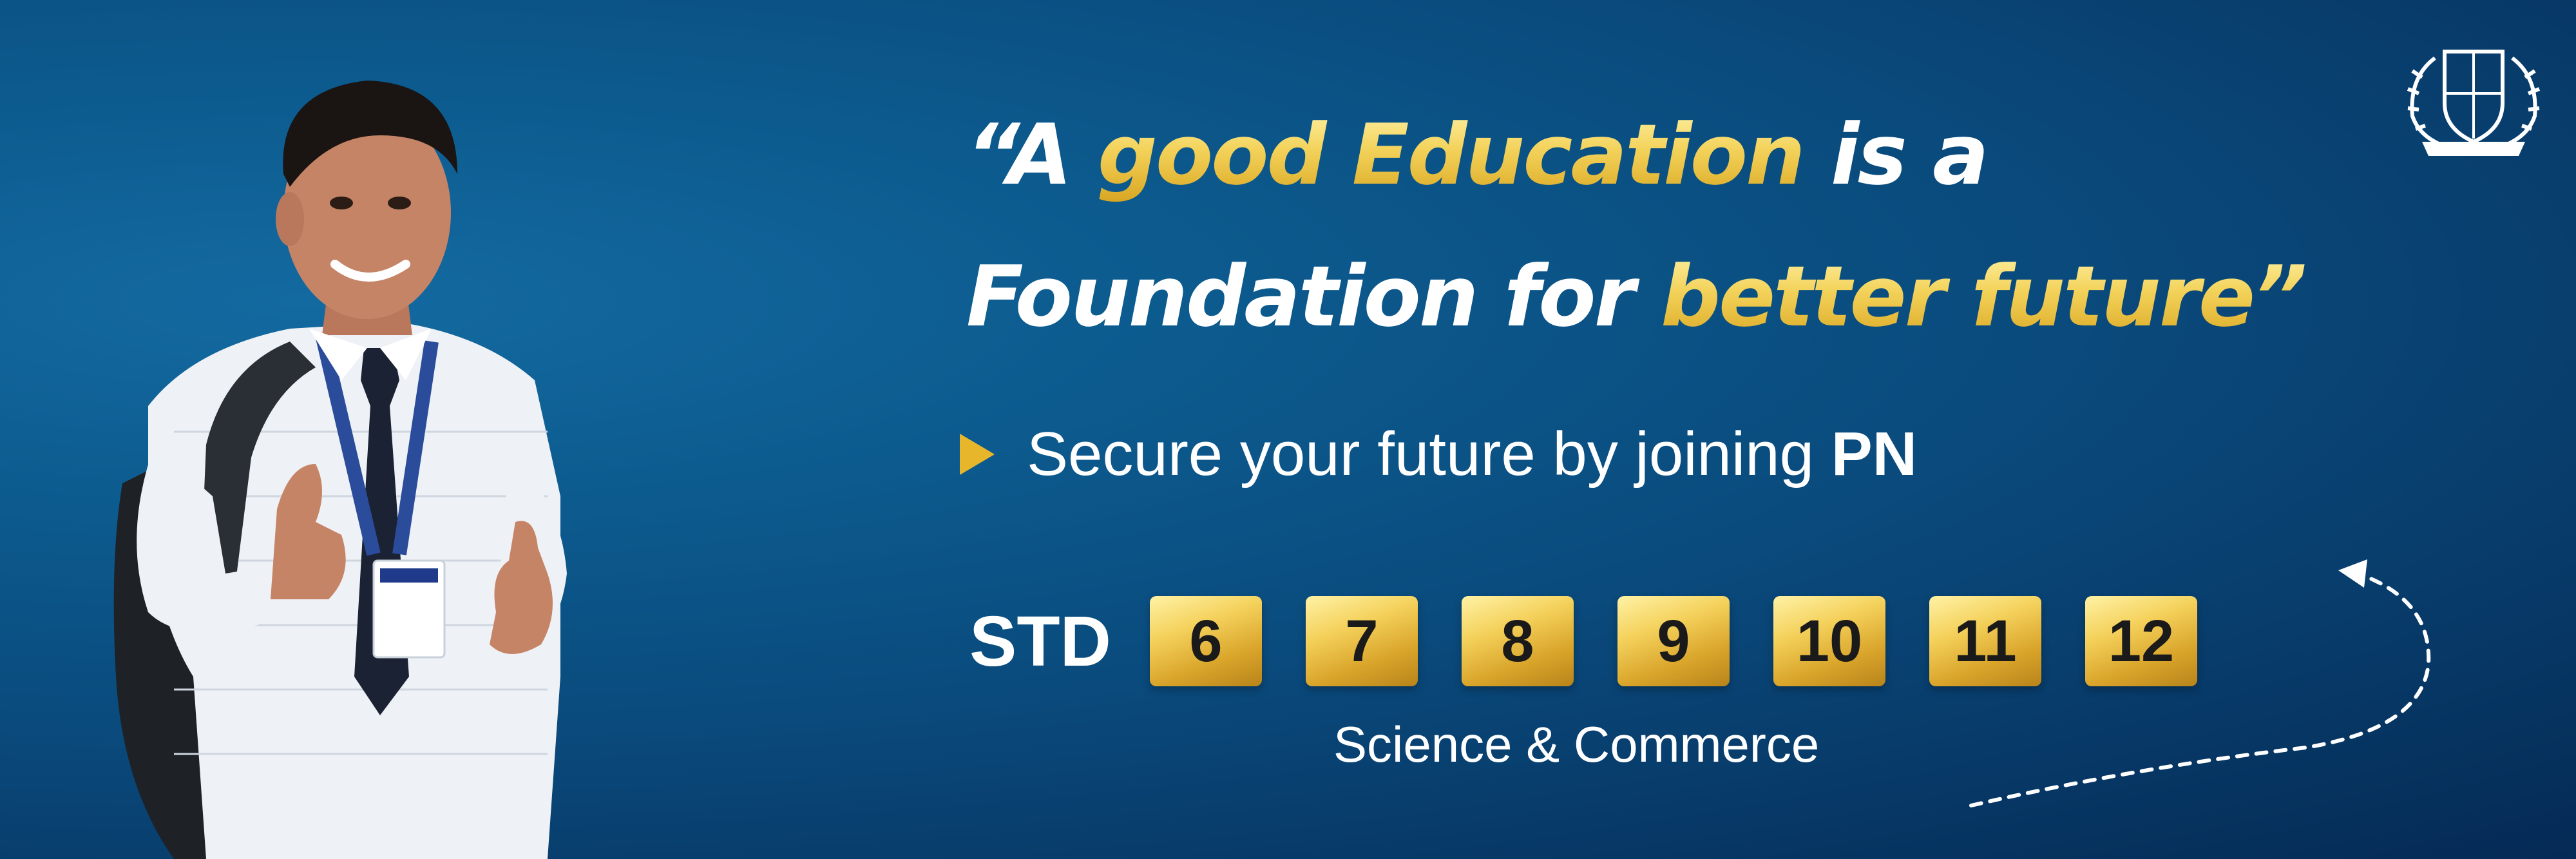 The image size is (2576, 859). Describe the element at coordinates (1313, 296) in the screenshot. I see `headline-lead: Foundation for` at that location.